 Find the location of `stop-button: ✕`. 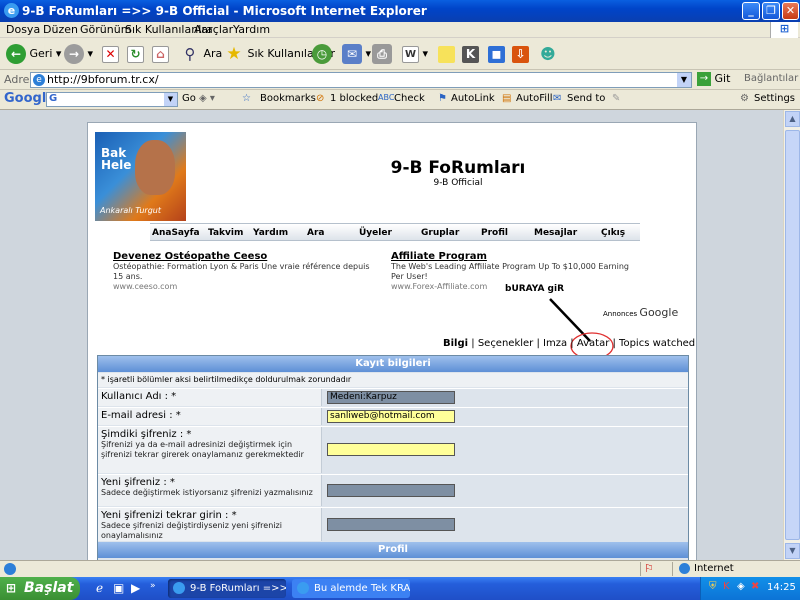

stop-button: ✕ is located at coordinates (110, 54).